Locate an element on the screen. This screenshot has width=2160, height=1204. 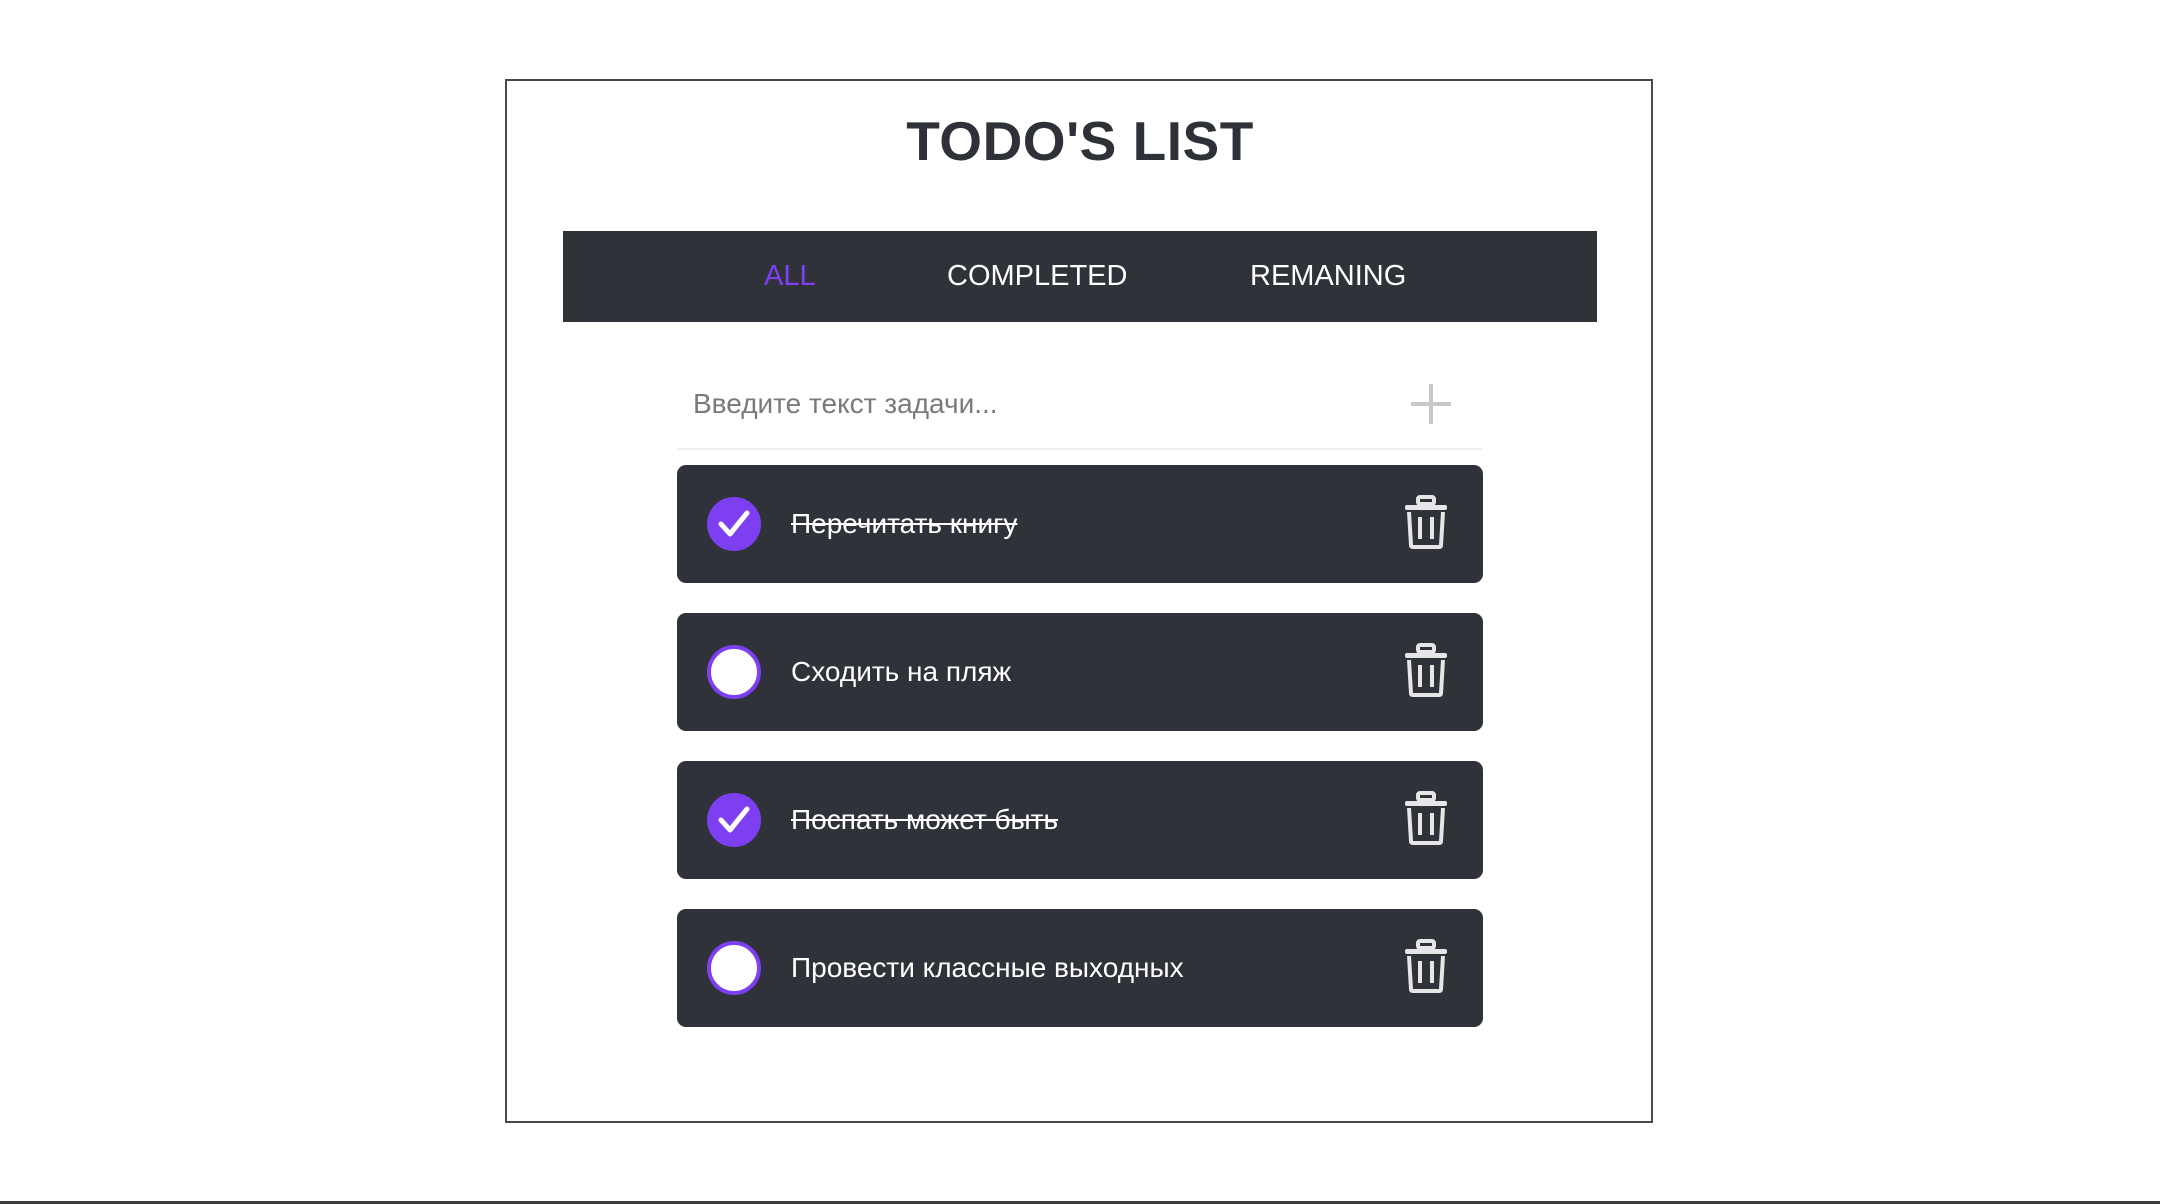
task-input is located at coordinates (1023, 404).